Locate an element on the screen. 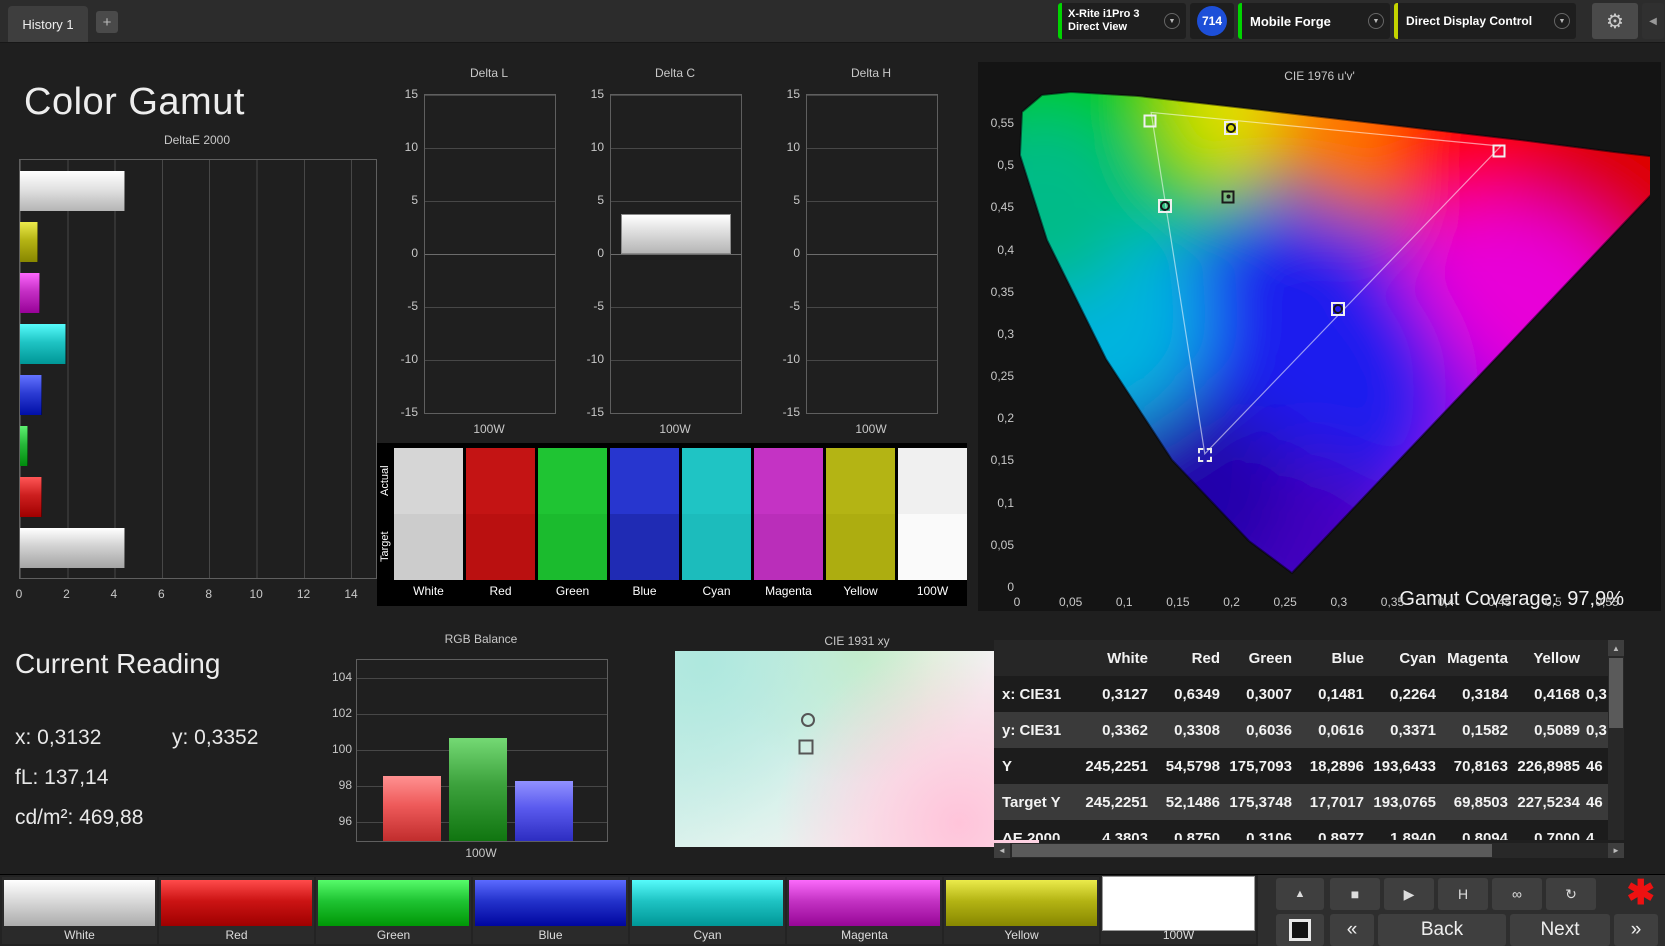  back-button: Back is located at coordinates (1442, 930).